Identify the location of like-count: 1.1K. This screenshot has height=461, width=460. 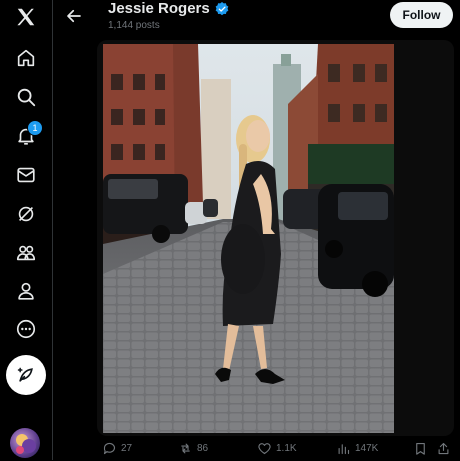
(286, 448).